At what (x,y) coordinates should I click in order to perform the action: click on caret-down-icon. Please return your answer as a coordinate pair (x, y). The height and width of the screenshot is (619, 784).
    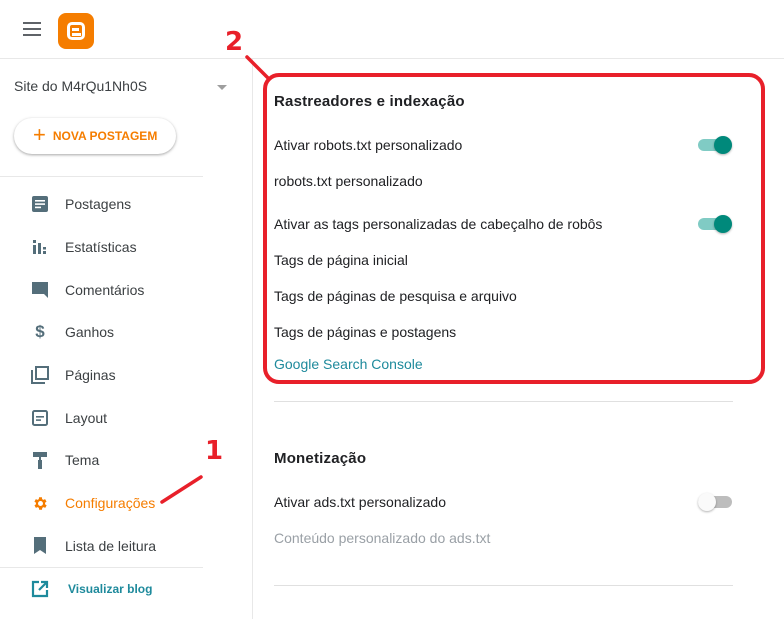
    Looking at the image, I should click on (222, 87).